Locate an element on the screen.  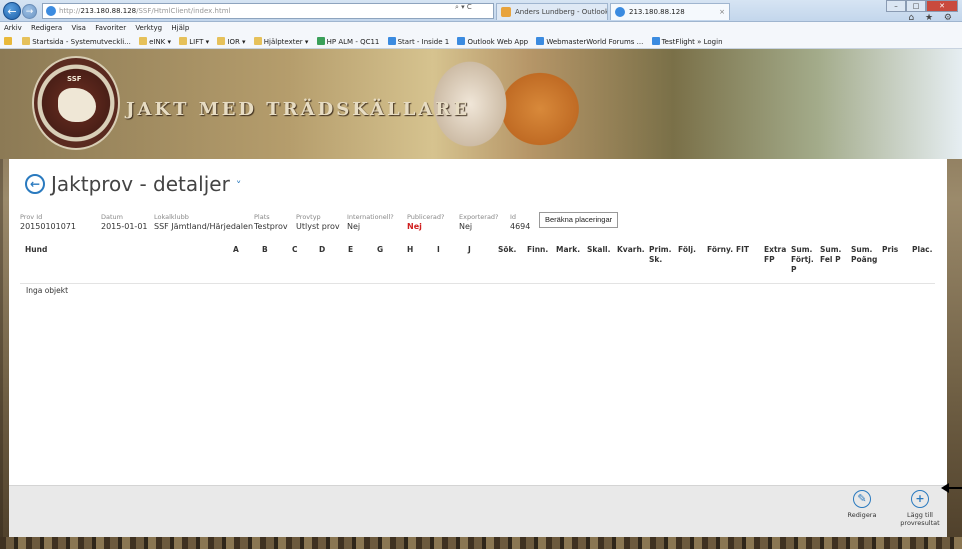
field-value: 4694 is located at coordinates (520, 226).